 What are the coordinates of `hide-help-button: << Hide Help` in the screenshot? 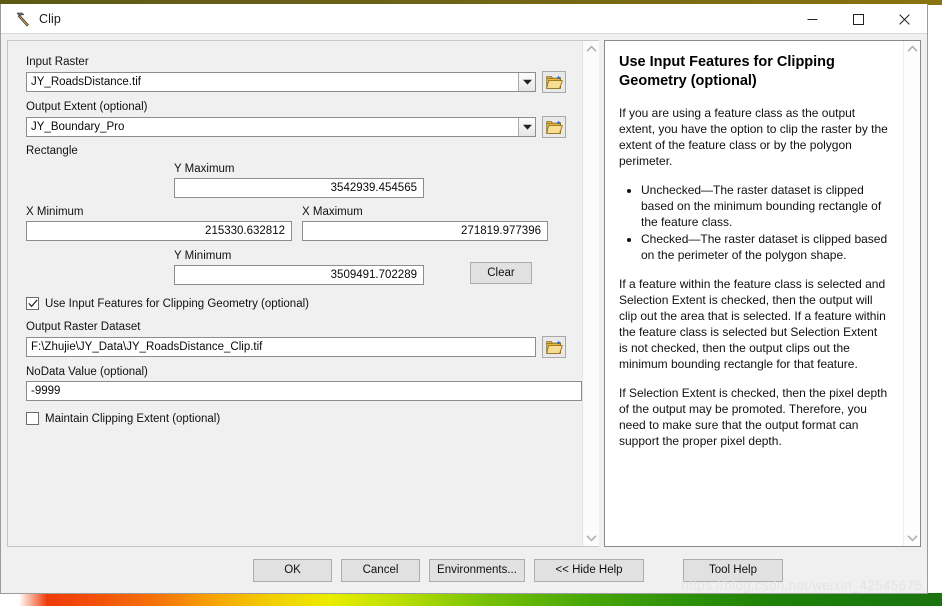 It's located at (589, 570).